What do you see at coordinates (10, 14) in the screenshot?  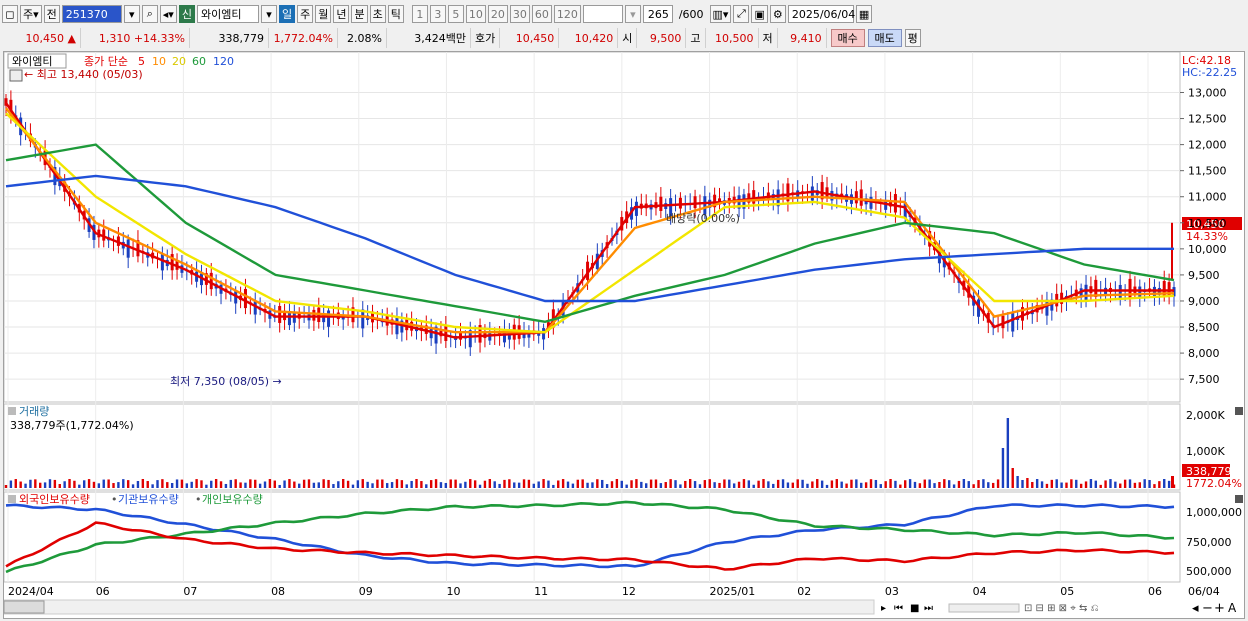 I see `window-icon: ◻` at bounding box center [10, 14].